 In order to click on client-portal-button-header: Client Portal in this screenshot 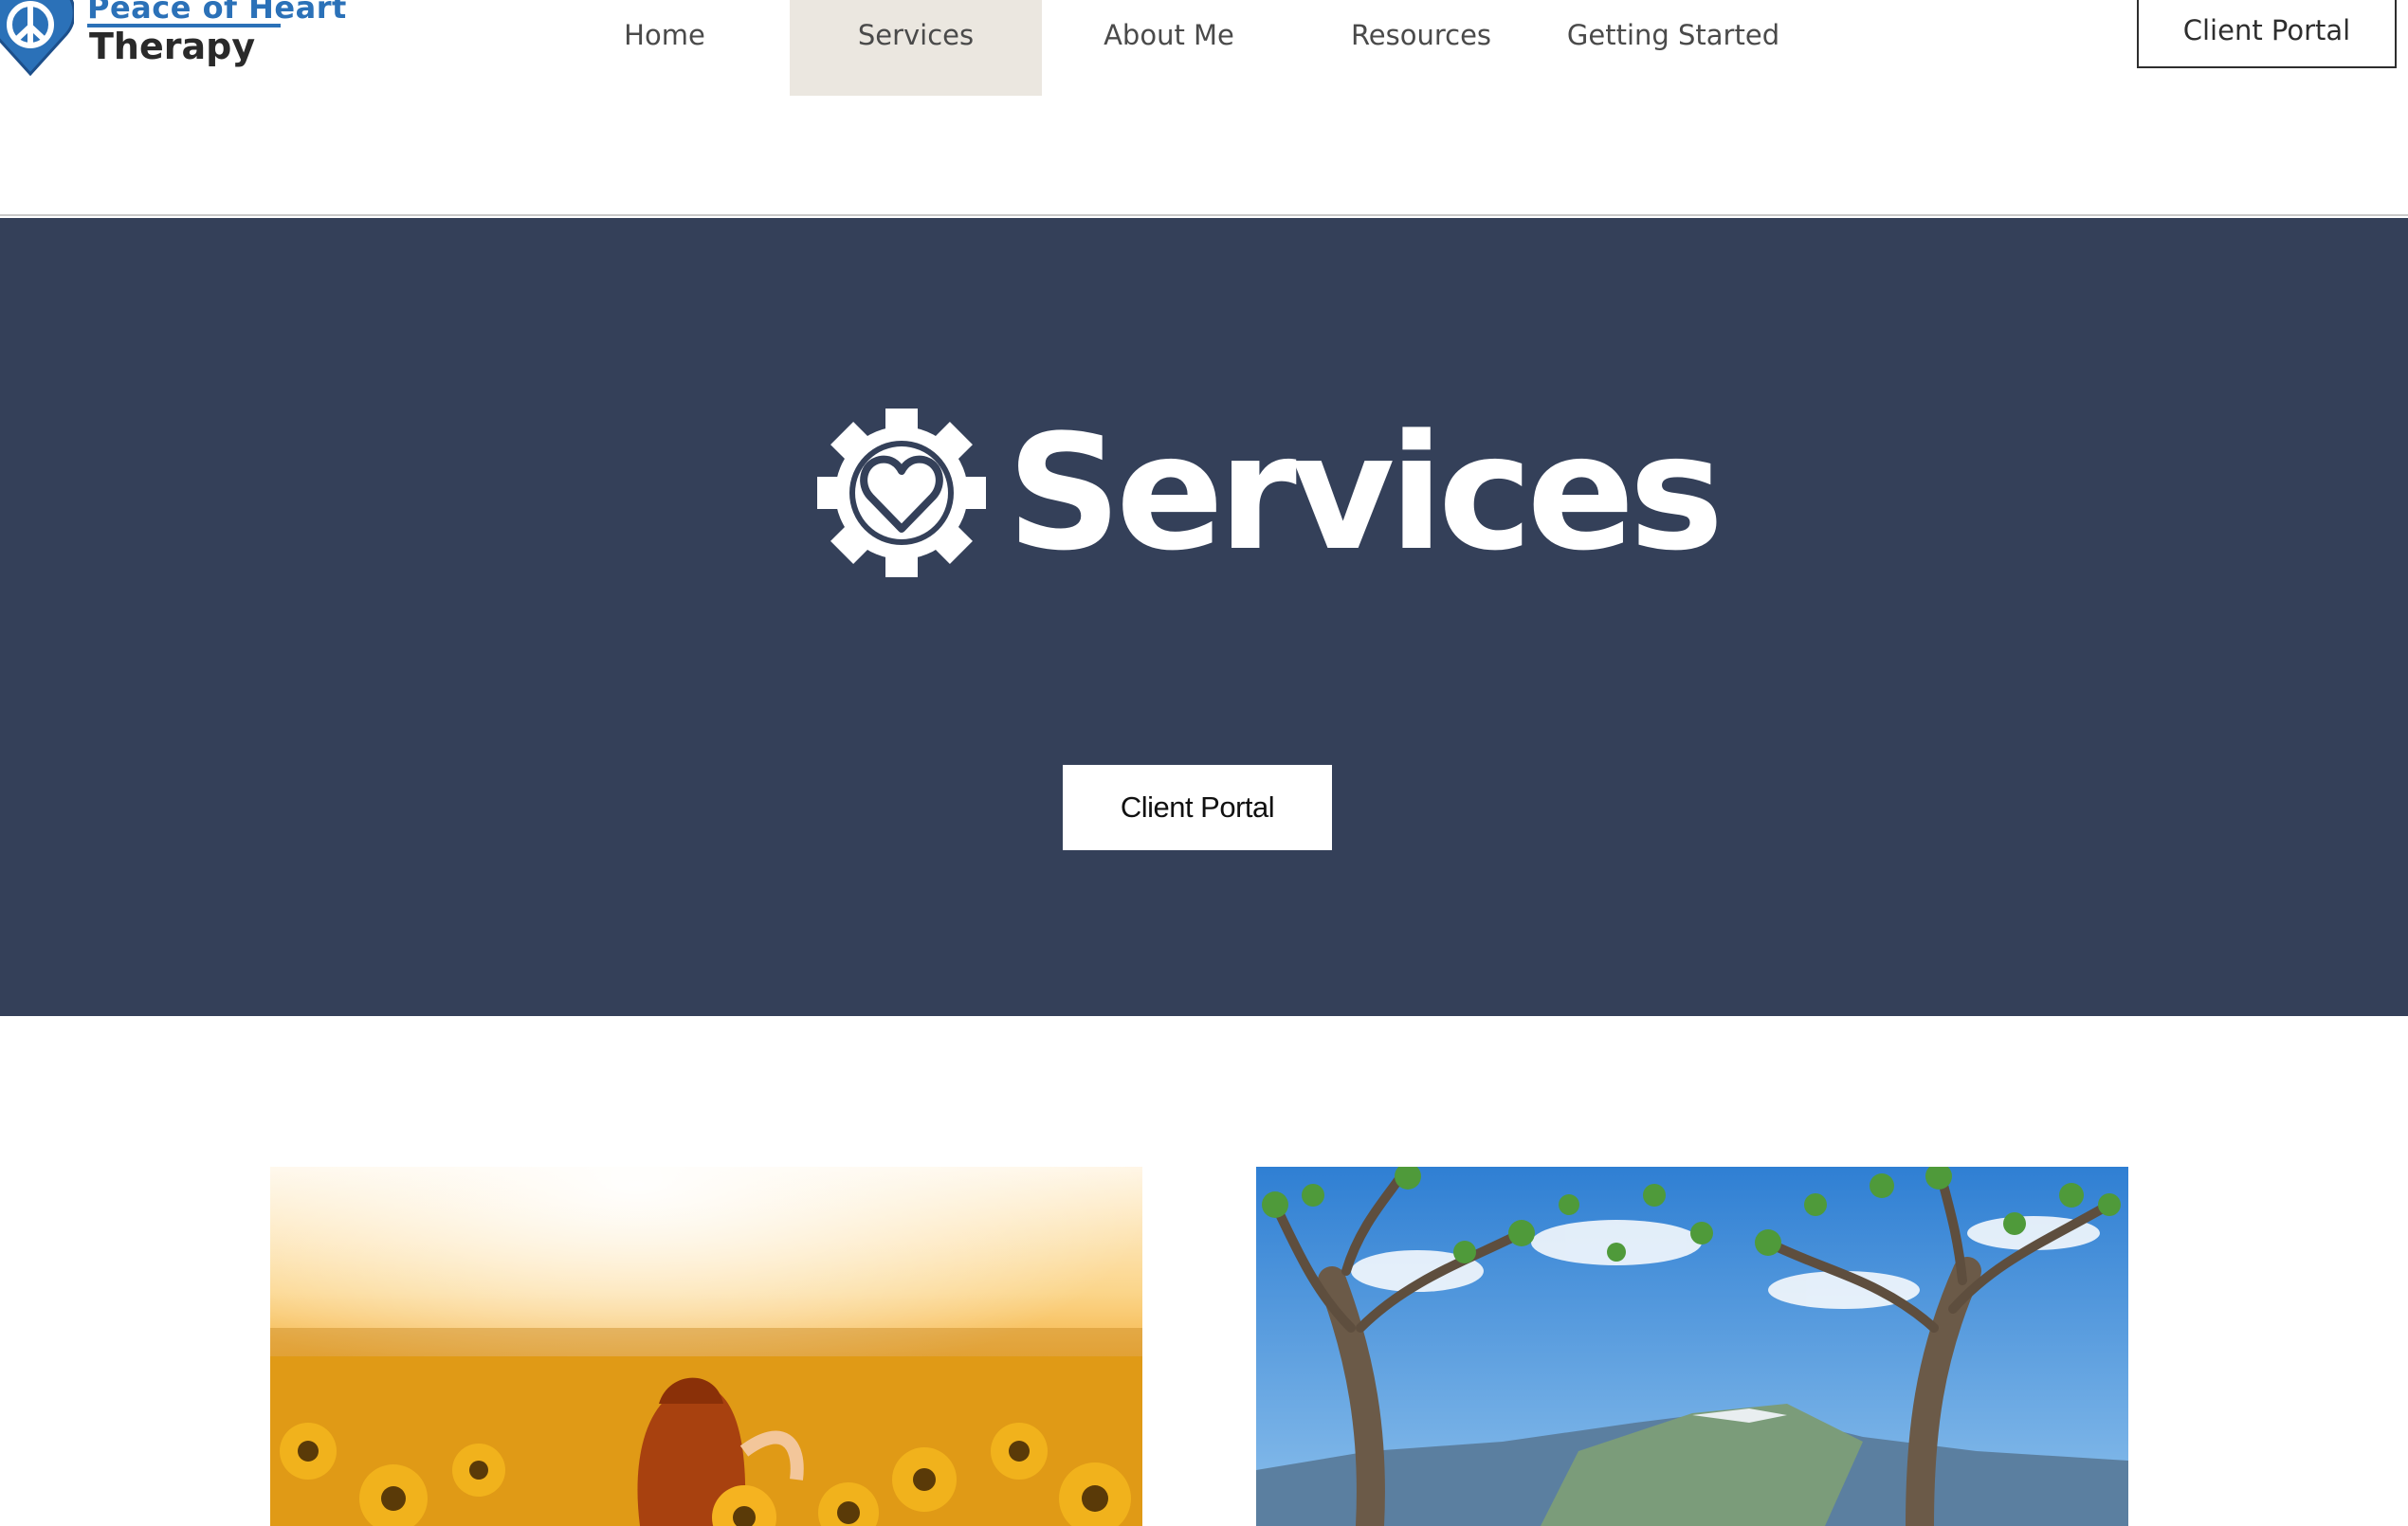, I will do `click(2267, 34)`.